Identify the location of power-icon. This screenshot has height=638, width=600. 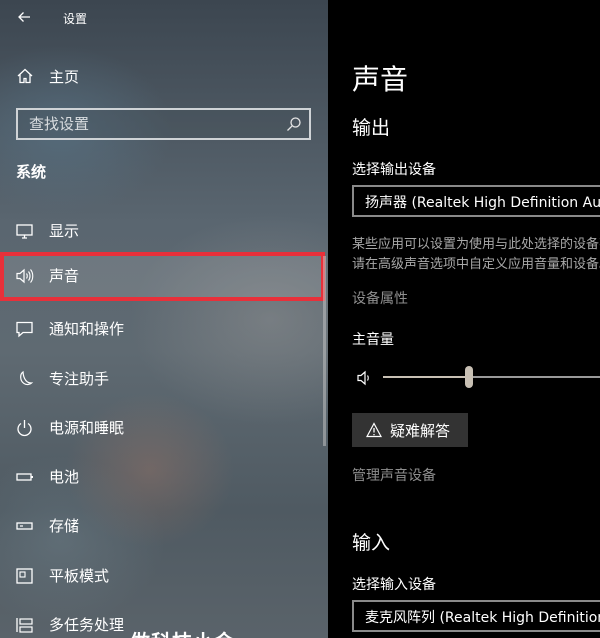
(25, 428).